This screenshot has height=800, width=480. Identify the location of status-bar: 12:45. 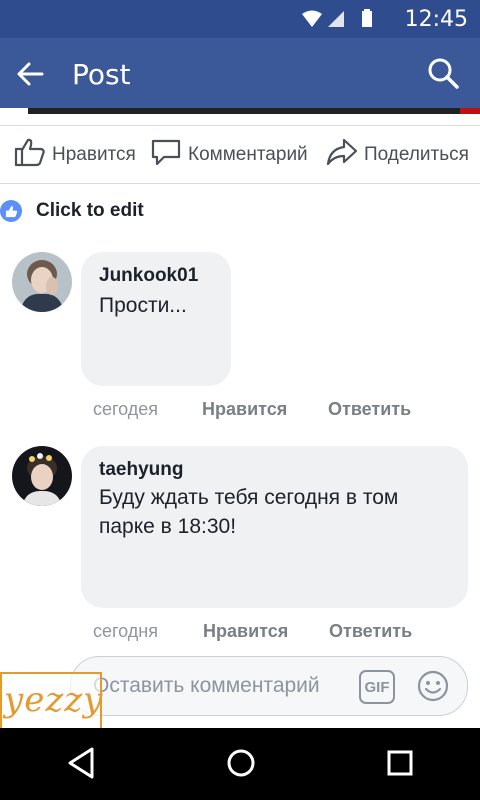
(240, 19).